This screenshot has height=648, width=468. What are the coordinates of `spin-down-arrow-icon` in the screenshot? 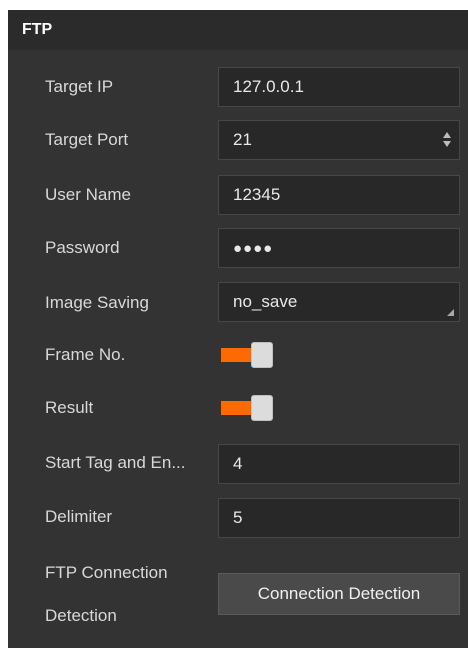 It's located at (447, 144).